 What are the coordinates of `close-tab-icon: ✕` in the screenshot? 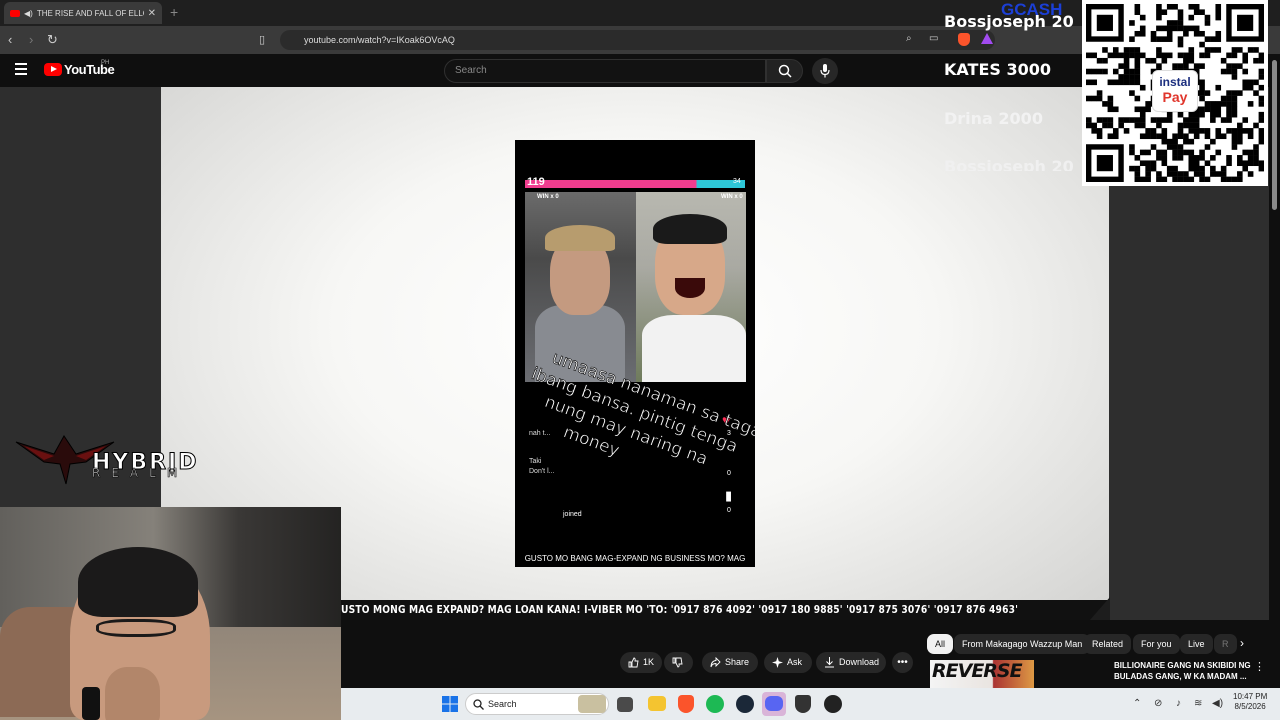 It's located at (152, 13).